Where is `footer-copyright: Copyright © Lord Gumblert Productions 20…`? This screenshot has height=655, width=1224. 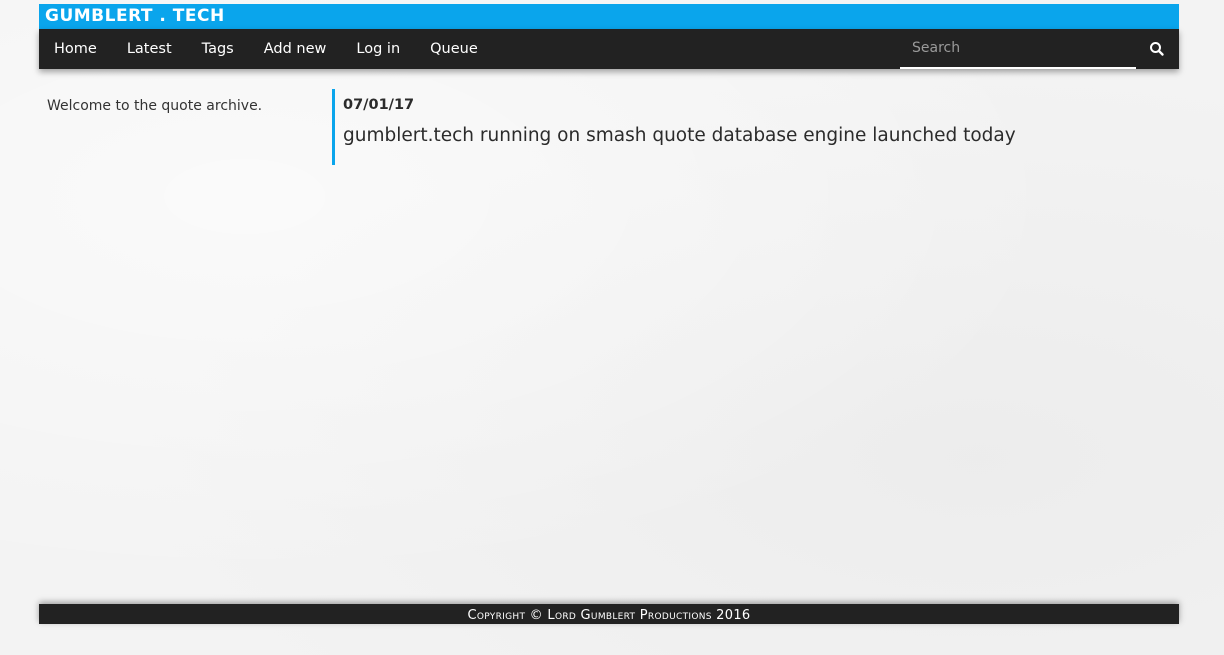
footer-copyright: Copyright © Lord Gumblert Productions 20… is located at coordinates (609, 615).